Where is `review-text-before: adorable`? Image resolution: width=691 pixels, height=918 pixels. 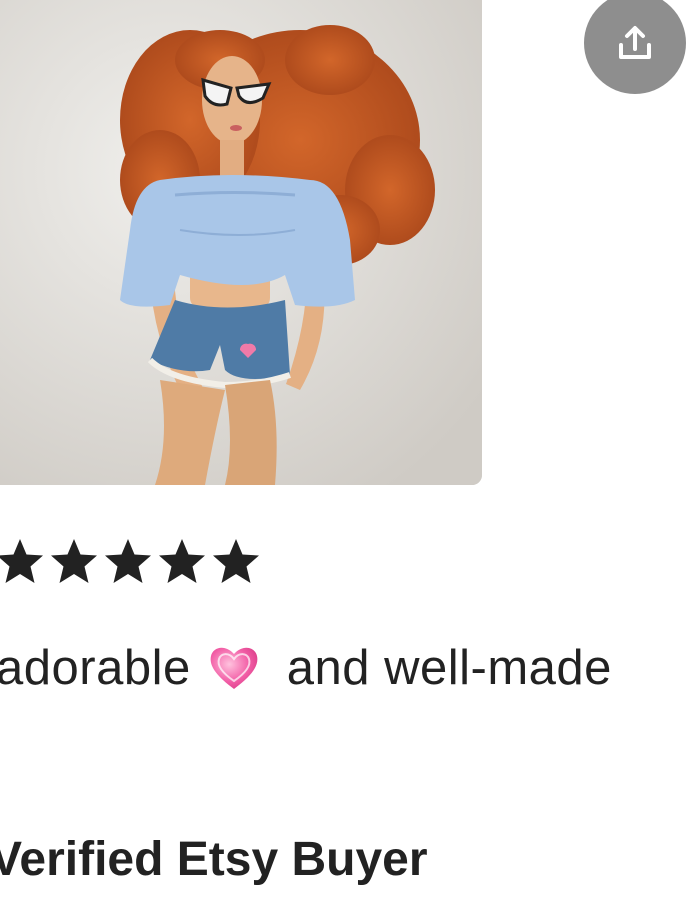 review-text-before: adorable is located at coordinates (95, 668).